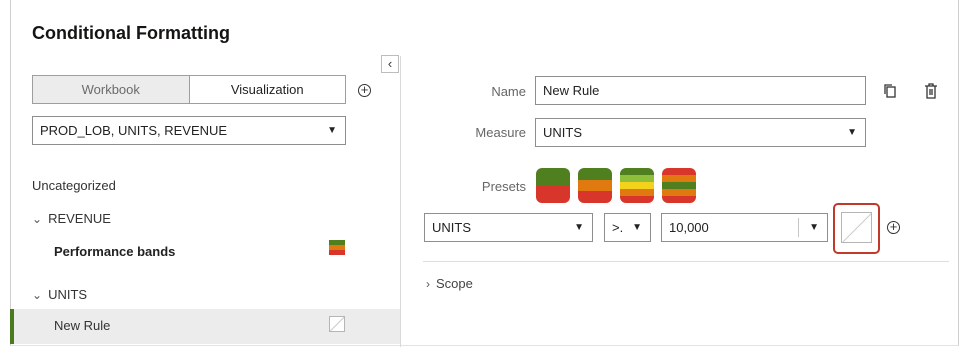 The height and width of the screenshot is (347, 960). What do you see at coordinates (12, 326) in the screenshot?
I see `selection-accent-bar` at bounding box center [12, 326].